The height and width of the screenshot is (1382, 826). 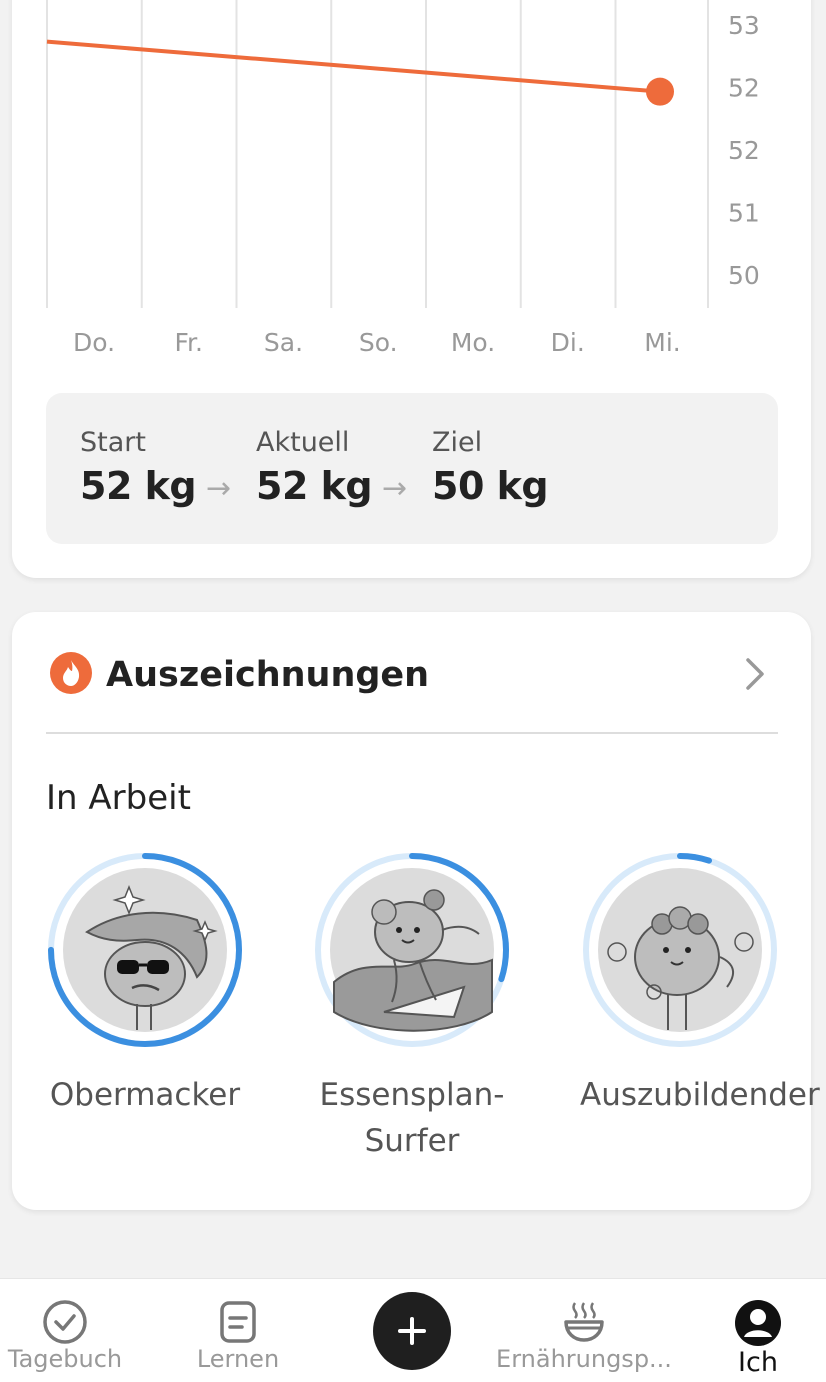 What do you see at coordinates (314, 486) in the screenshot?
I see `summary-current-value: 52 kg` at bounding box center [314, 486].